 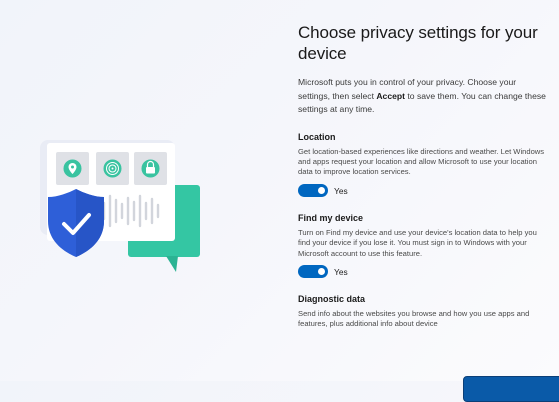 What do you see at coordinates (317, 136) in the screenshot?
I see `setting-title: Location` at bounding box center [317, 136].